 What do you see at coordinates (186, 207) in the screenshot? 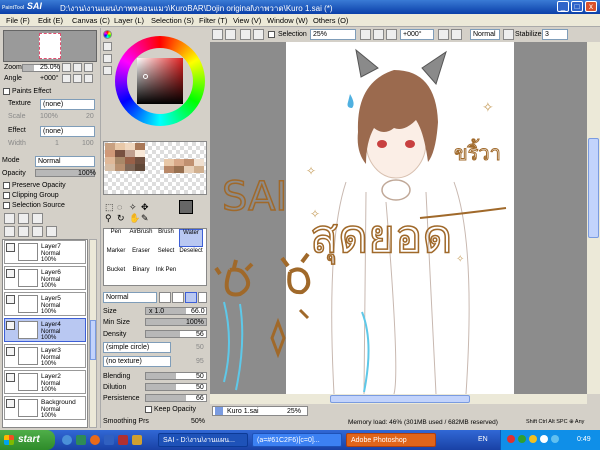
I see `primary-color-swatch` at bounding box center [186, 207].